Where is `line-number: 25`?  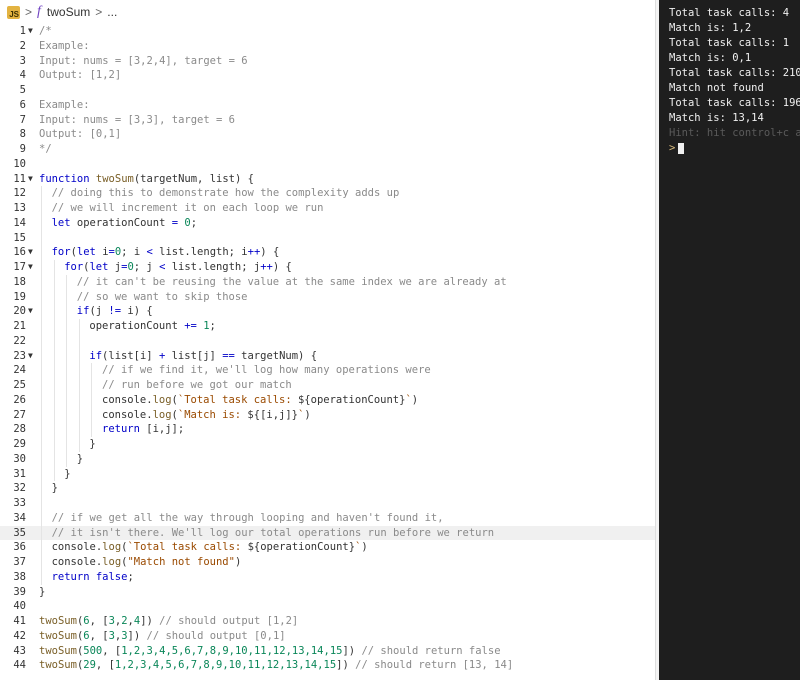
line-number: 25 is located at coordinates (19, 385).